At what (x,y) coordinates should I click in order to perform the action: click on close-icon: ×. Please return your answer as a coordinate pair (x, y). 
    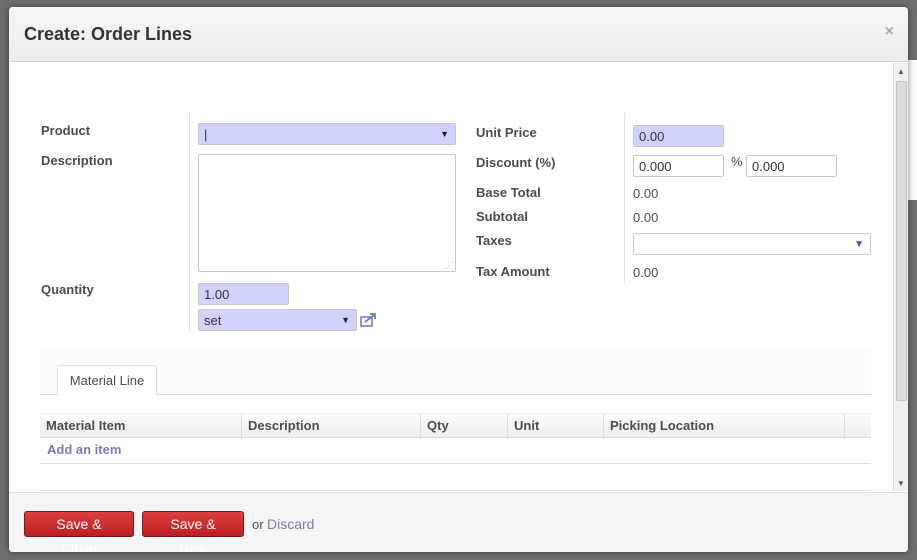
    Looking at the image, I should click on (889, 32).